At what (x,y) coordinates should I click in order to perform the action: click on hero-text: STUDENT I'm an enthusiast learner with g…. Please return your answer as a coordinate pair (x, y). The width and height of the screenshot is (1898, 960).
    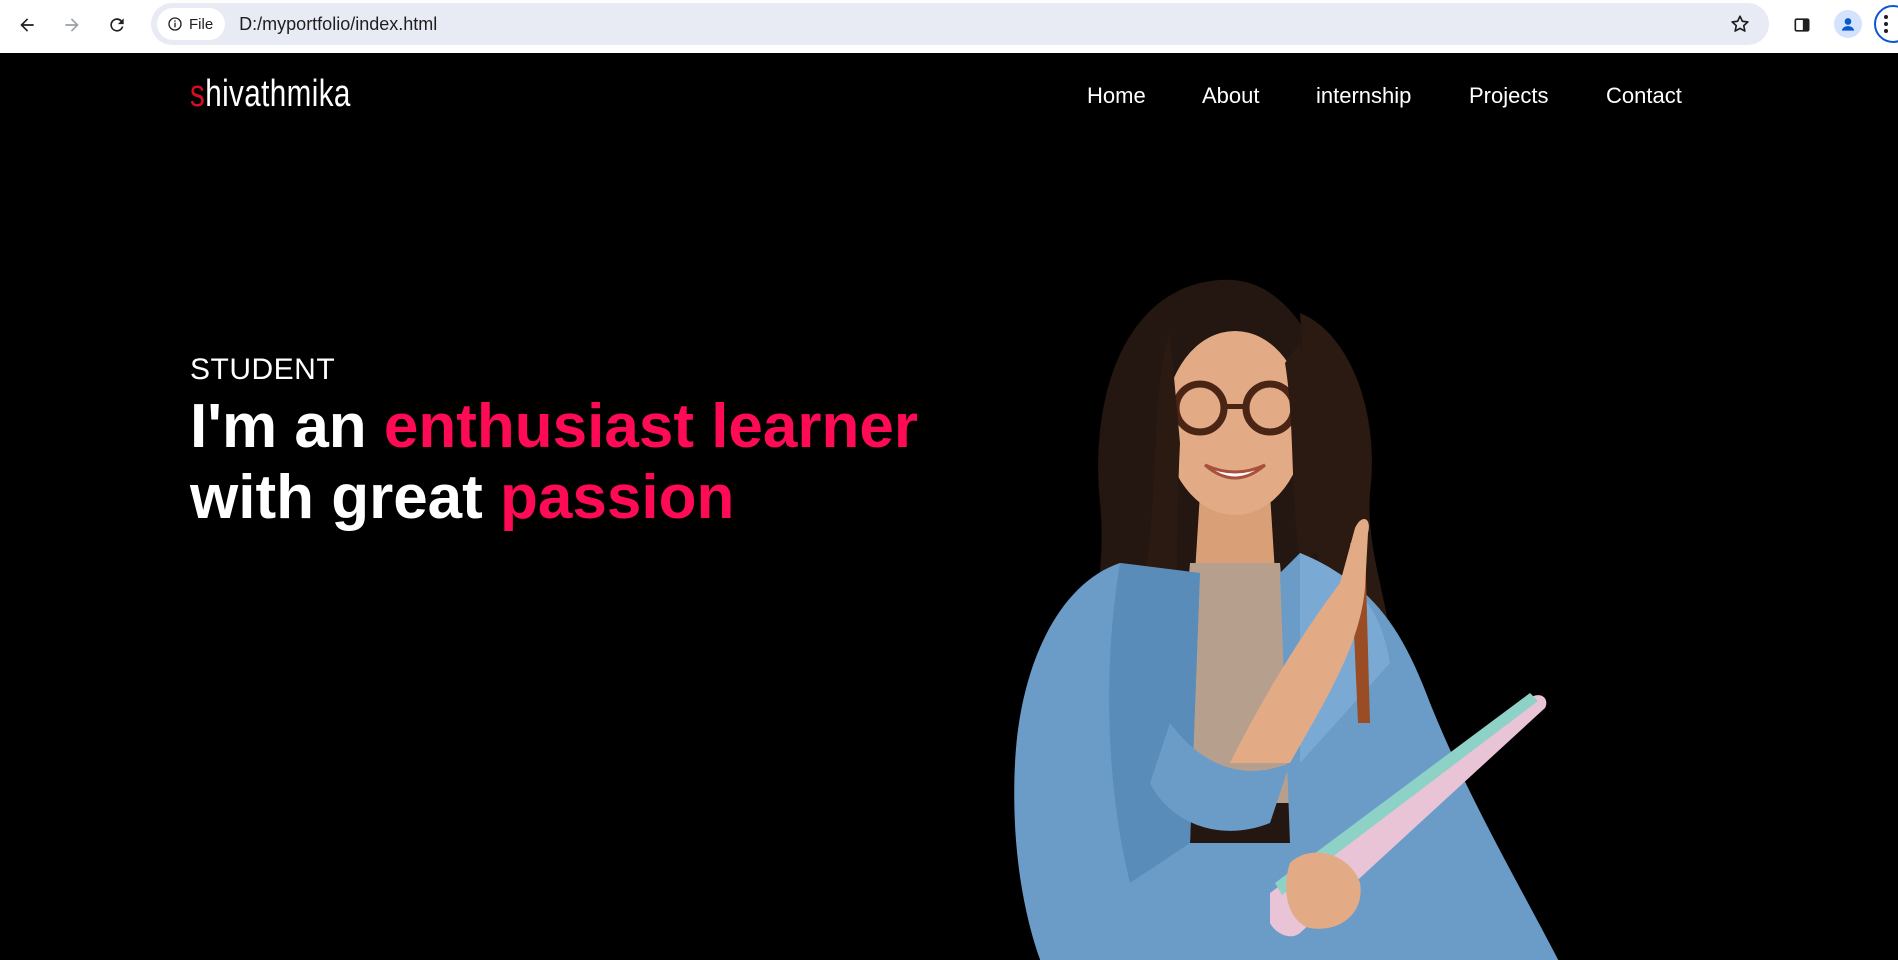
    Looking at the image, I should click on (554, 443).